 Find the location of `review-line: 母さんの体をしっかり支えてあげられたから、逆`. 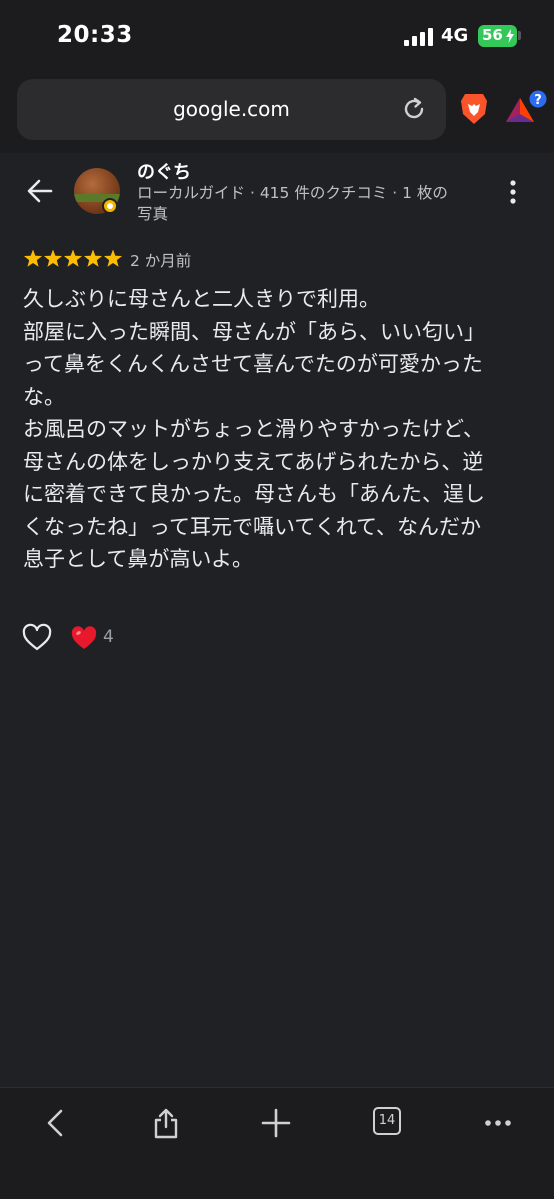

review-line: 母さんの体をしっかり支えてあげられたから、逆 is located at coordinates (253, 461).